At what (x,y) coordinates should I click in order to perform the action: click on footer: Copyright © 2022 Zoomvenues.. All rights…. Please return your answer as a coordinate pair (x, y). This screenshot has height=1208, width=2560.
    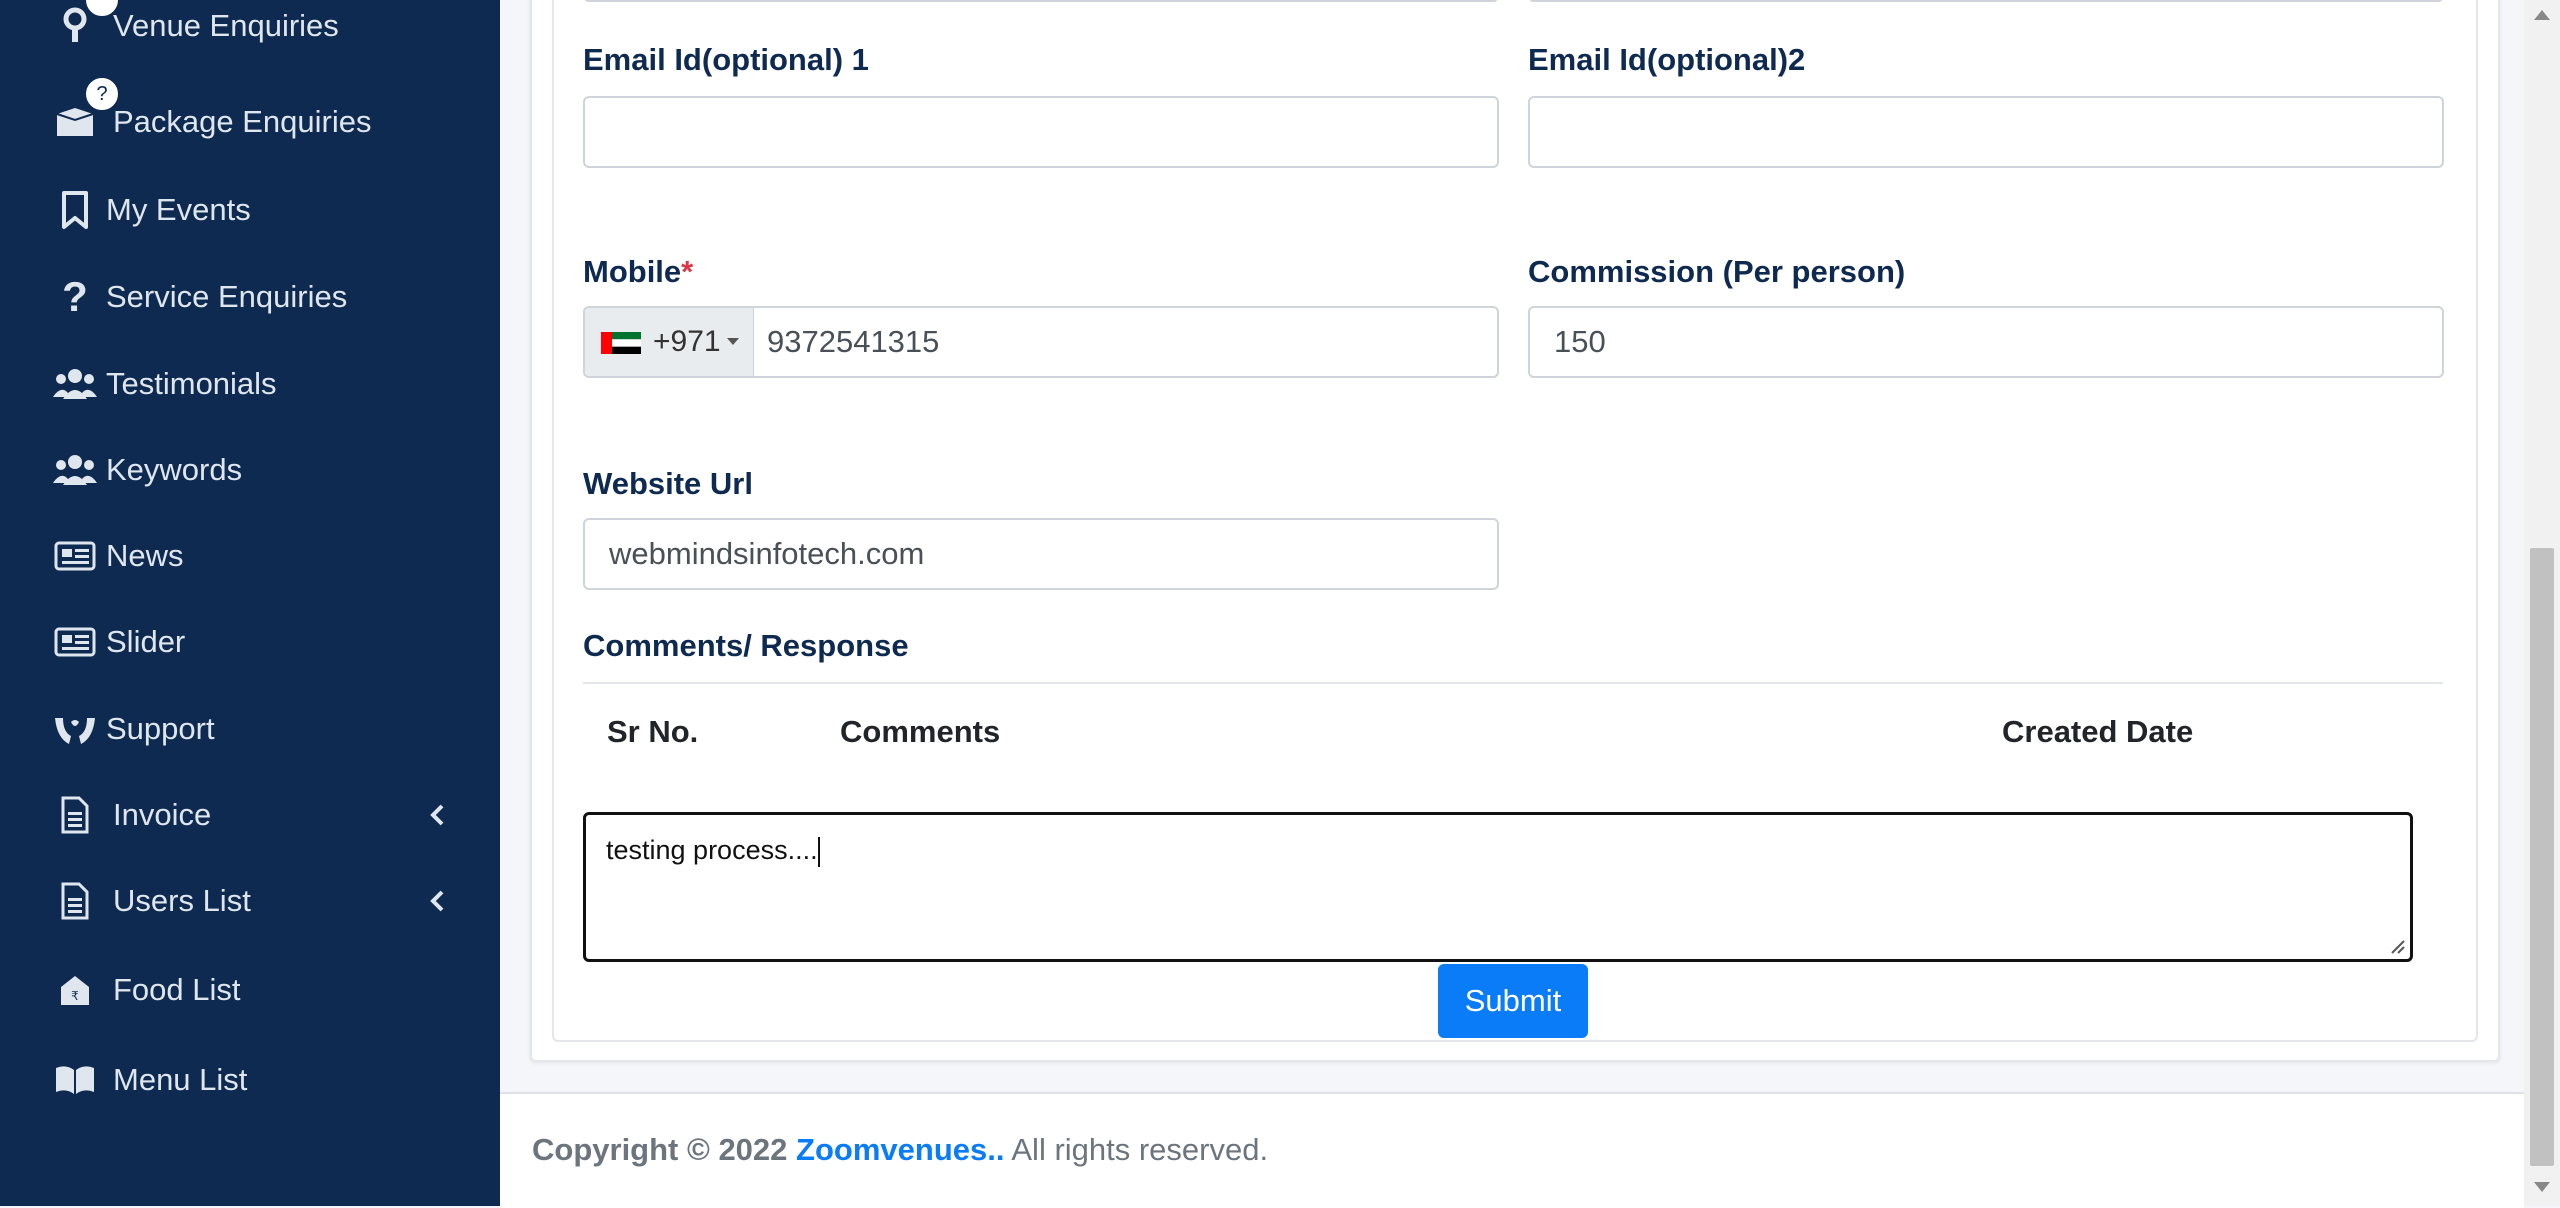
    Looking at the image, I should click on (1512, 1150).